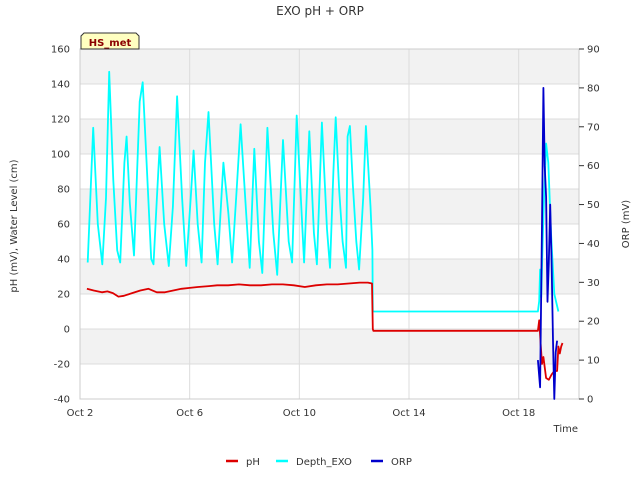 This screenshot has height=480, width=640. Describe the element at coordinates (63, 190) in the screenshot. I see `left-tick-label: 80` at that location.